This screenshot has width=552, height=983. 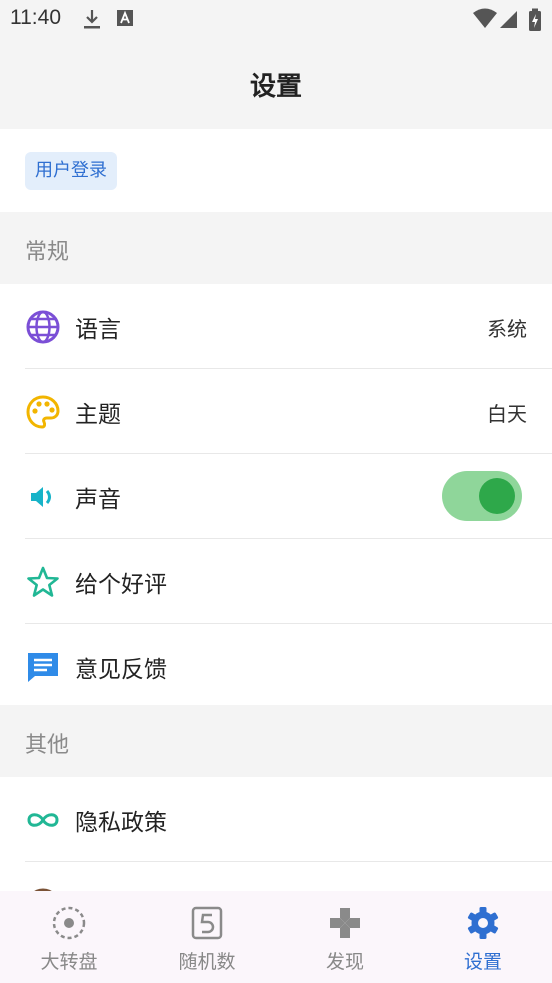 What do you see at coordinates (98, 500) in the screenshot?
I see `sound-label: 声音` at bounding box center [98, 500].